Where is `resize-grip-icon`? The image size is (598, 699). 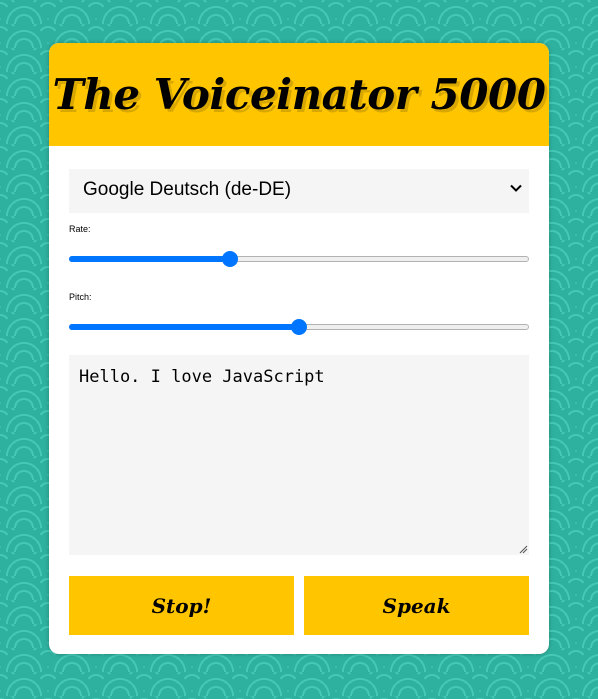
resize-grip-icon is located at coordinates (523, 549).